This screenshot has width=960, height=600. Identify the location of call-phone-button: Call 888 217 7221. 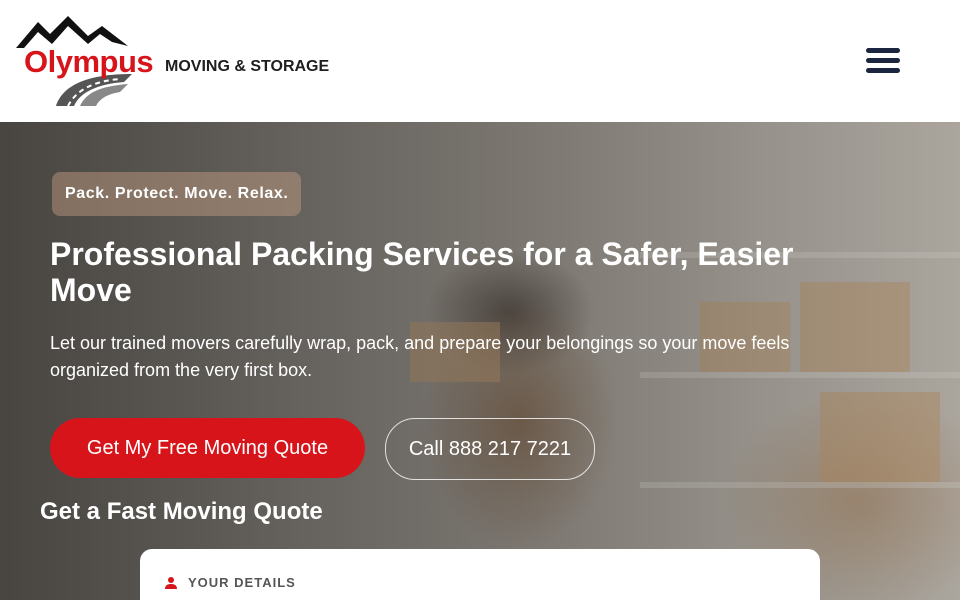
(490, 449).